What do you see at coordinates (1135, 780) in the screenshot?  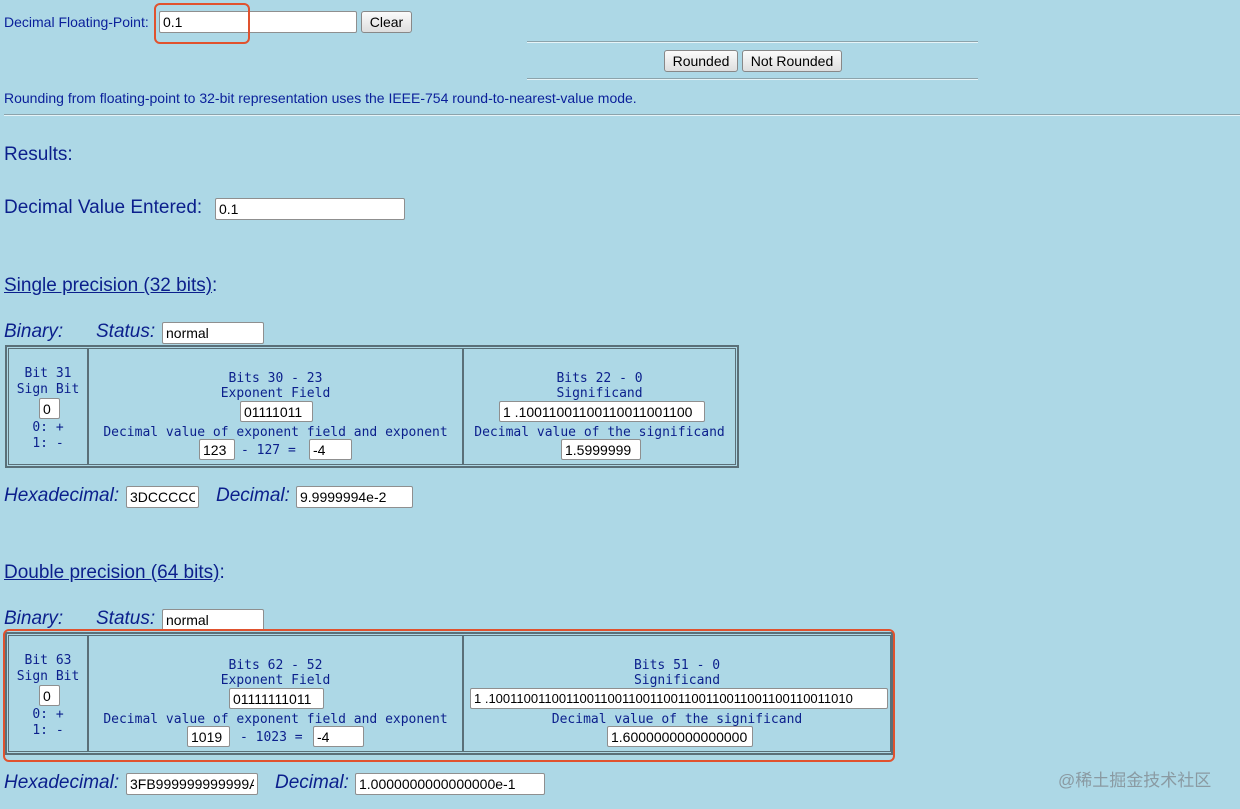 I see `watermark: @稀土掘金技术社区` at bounding box center [1135, 780].